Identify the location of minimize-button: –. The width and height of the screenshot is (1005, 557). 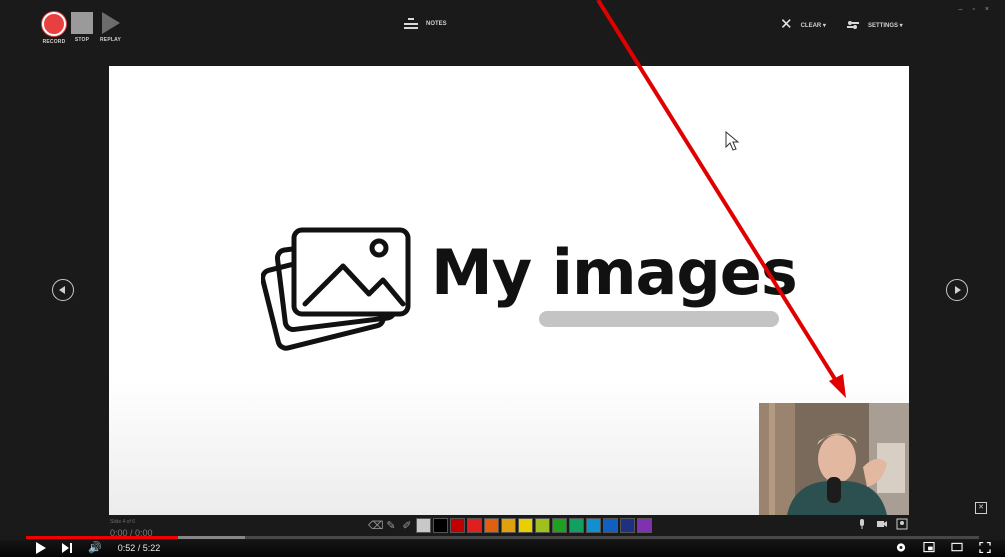
(961, 9).